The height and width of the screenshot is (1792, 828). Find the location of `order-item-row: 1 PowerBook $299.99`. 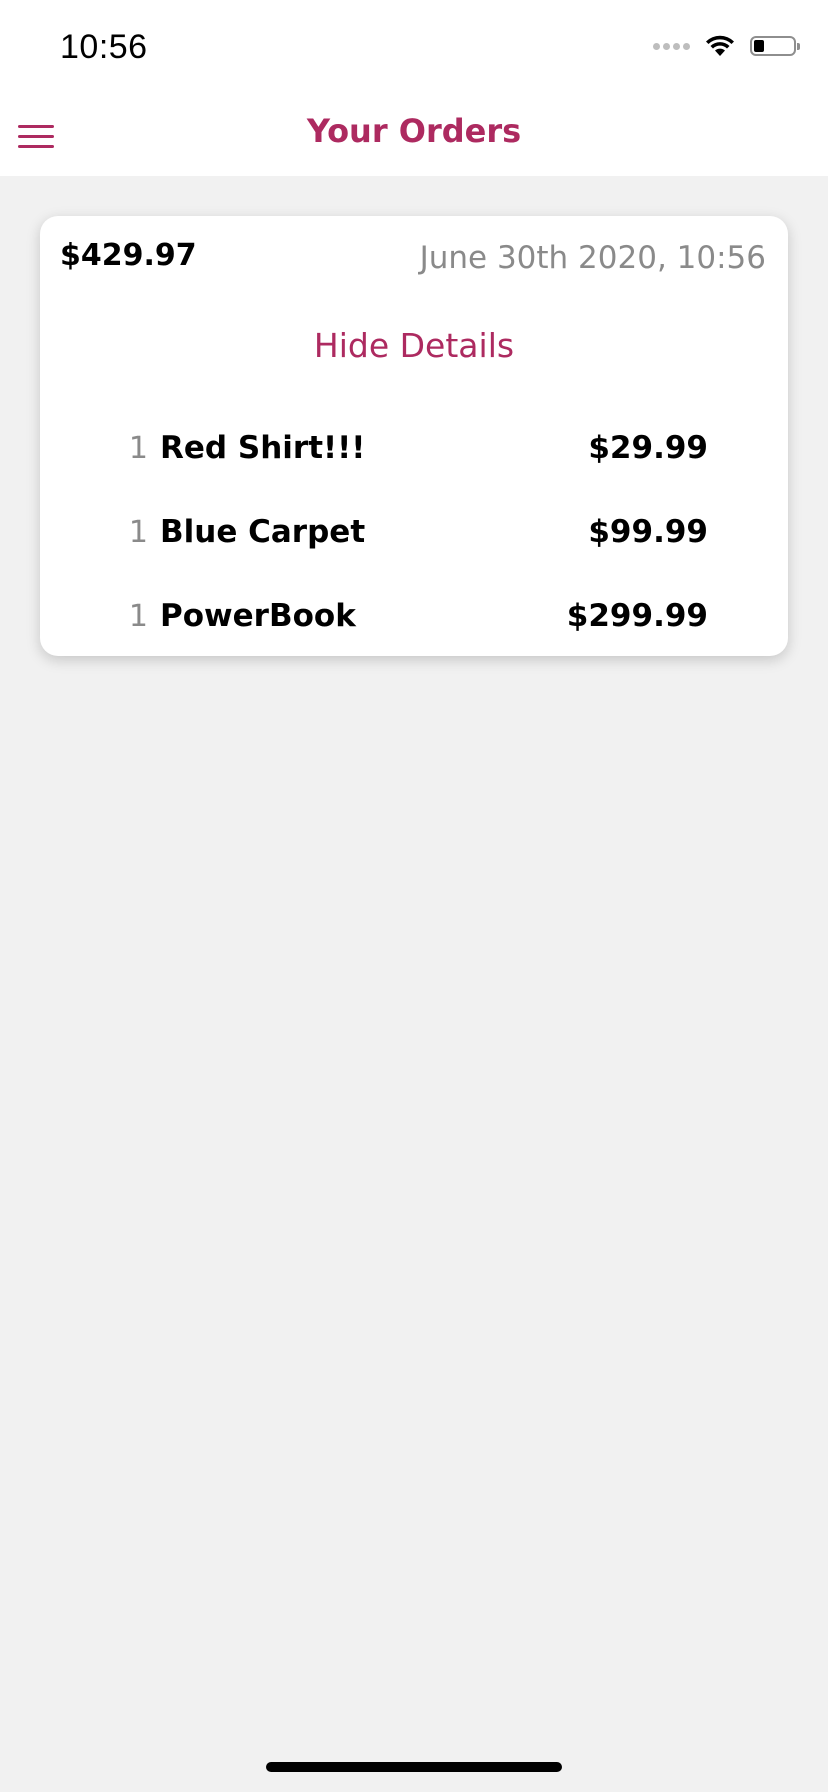

order-item-row: 1 PowerBook $299.99 is located at coordinates (414, 616).